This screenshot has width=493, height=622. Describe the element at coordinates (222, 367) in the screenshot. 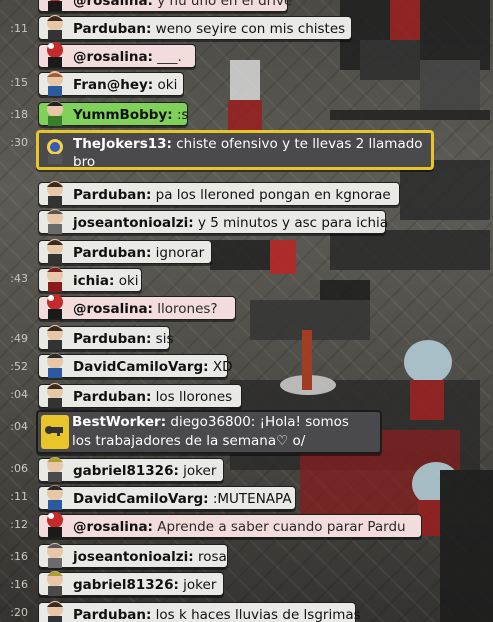

I see `chat-text: XD` at that location.